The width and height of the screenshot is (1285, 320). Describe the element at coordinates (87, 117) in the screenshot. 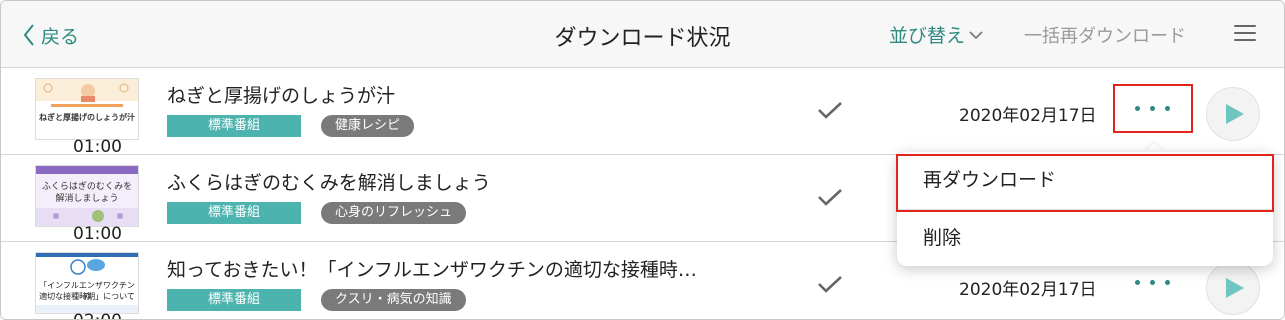

I see `thumbnail-caption: ねぎと厚揚げのしょうが汁` at that location.